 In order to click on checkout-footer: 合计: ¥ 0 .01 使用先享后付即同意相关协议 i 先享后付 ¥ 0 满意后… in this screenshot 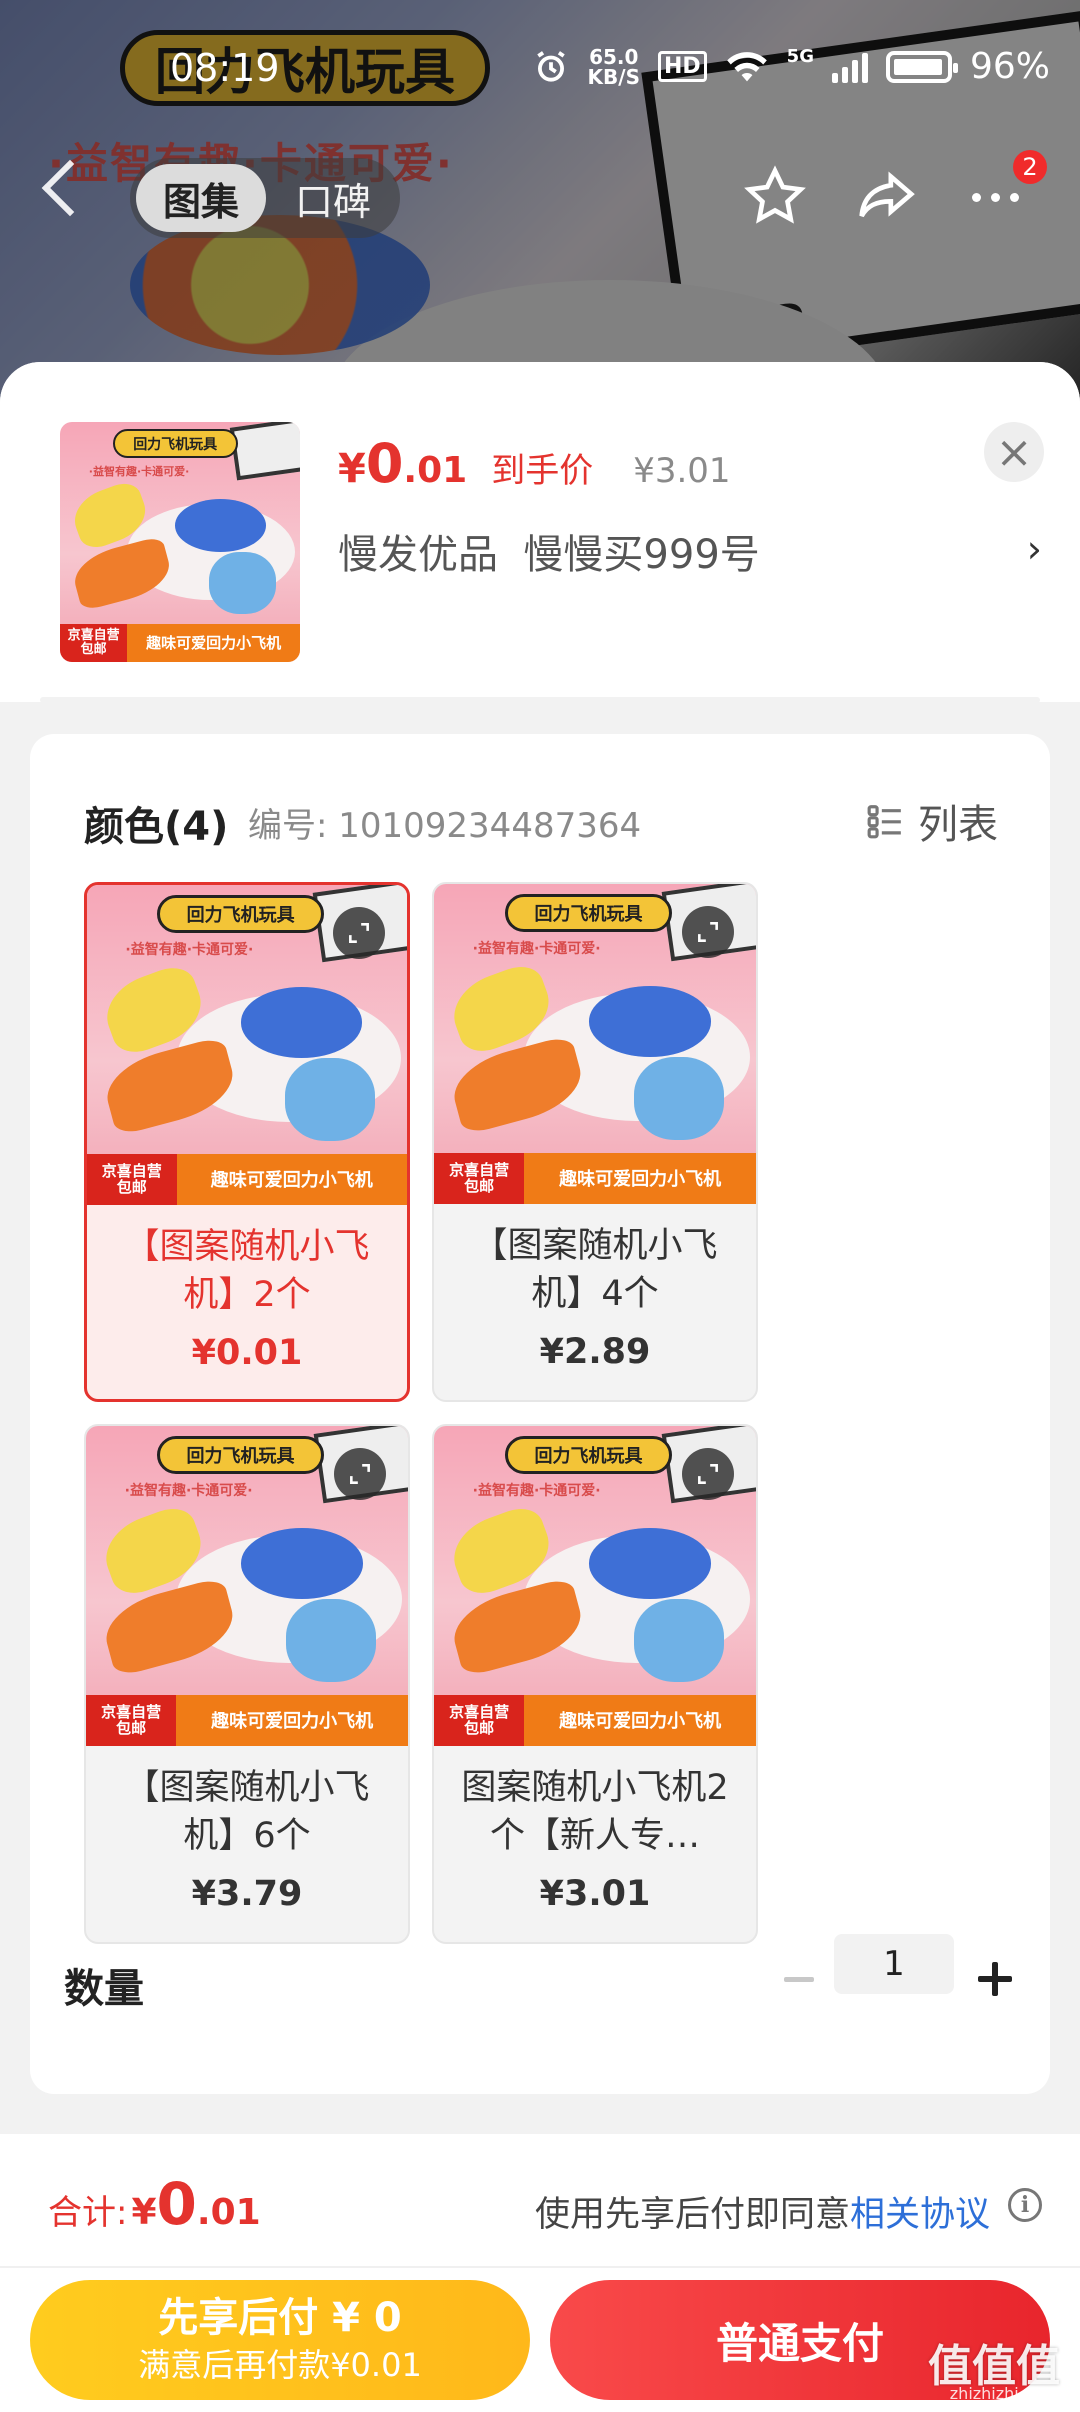, I will do `click(540, 2273)`.